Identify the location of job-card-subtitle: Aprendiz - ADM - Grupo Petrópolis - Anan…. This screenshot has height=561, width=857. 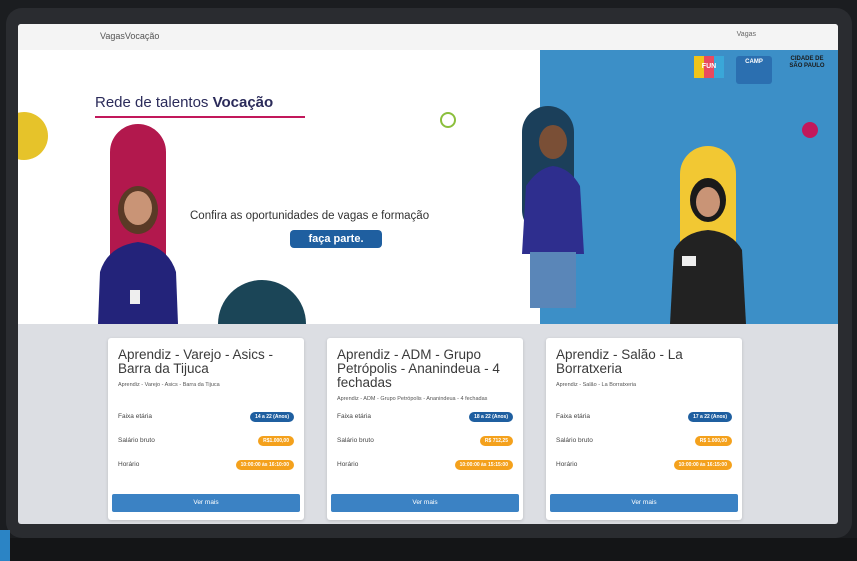
(412, 399).